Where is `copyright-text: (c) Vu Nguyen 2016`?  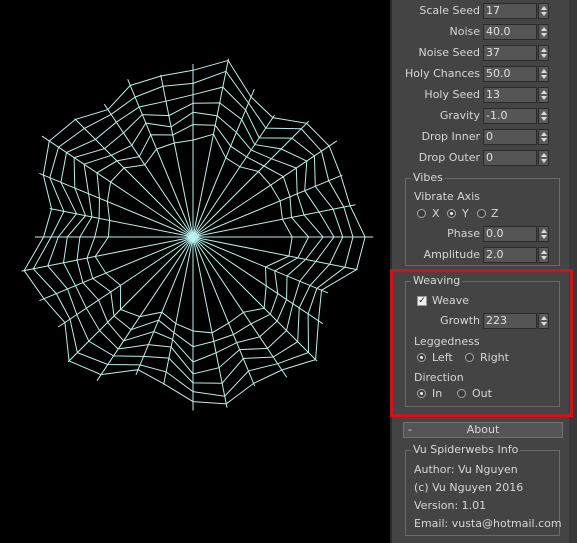
copyright-text: (c) Vu Nguyen 2016 is located at coordinates (469, 487).